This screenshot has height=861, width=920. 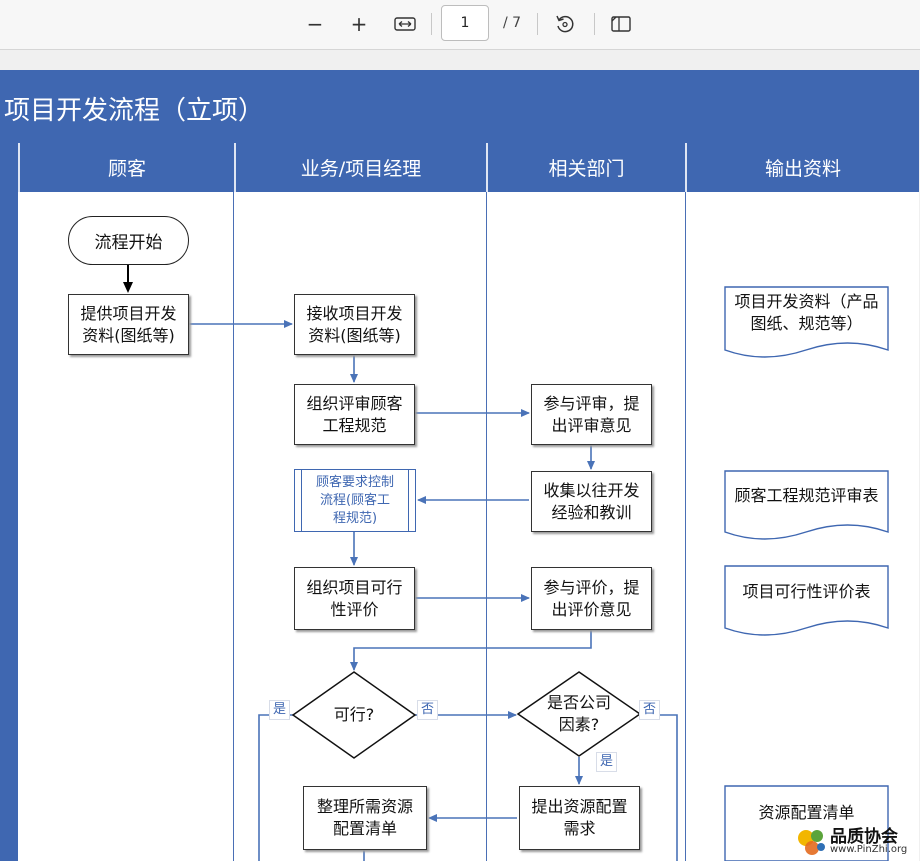 What do you see at coordinates (578, 713) in the screenshot?
I see `company-factor-question: 是否公司 因素?` at bounding box center [578, 713].